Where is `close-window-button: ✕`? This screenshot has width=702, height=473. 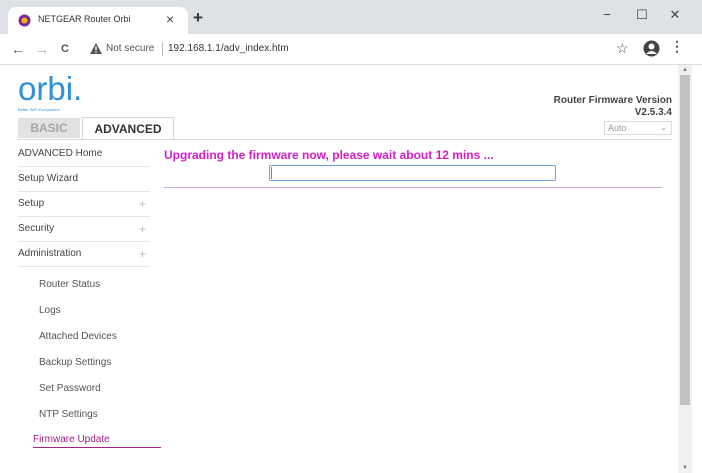 close-window-button: ✕ is located at coordinates (675, 15).